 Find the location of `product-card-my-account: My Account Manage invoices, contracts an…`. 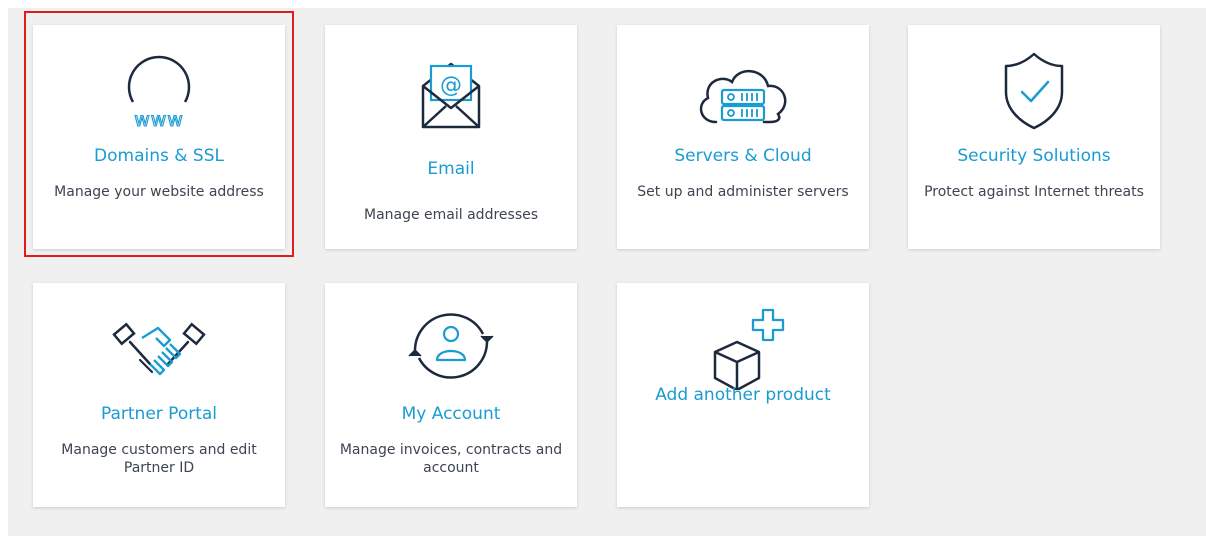

product-card-my-account: My Account Manage invoices, contracts an… is located at coordinates (451, 395).